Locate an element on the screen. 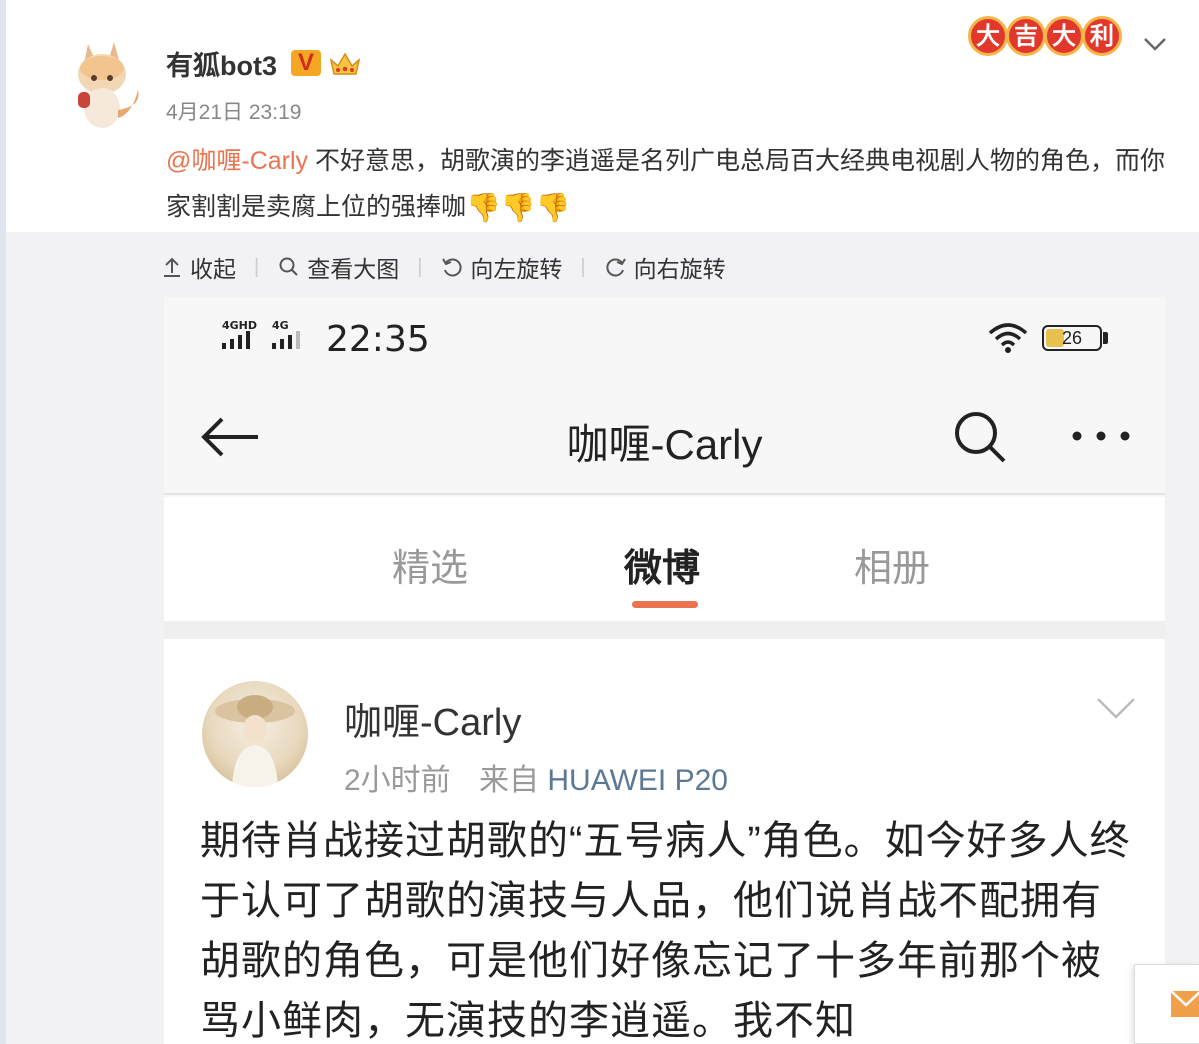 This screenshot has height=1044, width=1199. network-label-1: 4GHD is located at coordinates (239, 325).